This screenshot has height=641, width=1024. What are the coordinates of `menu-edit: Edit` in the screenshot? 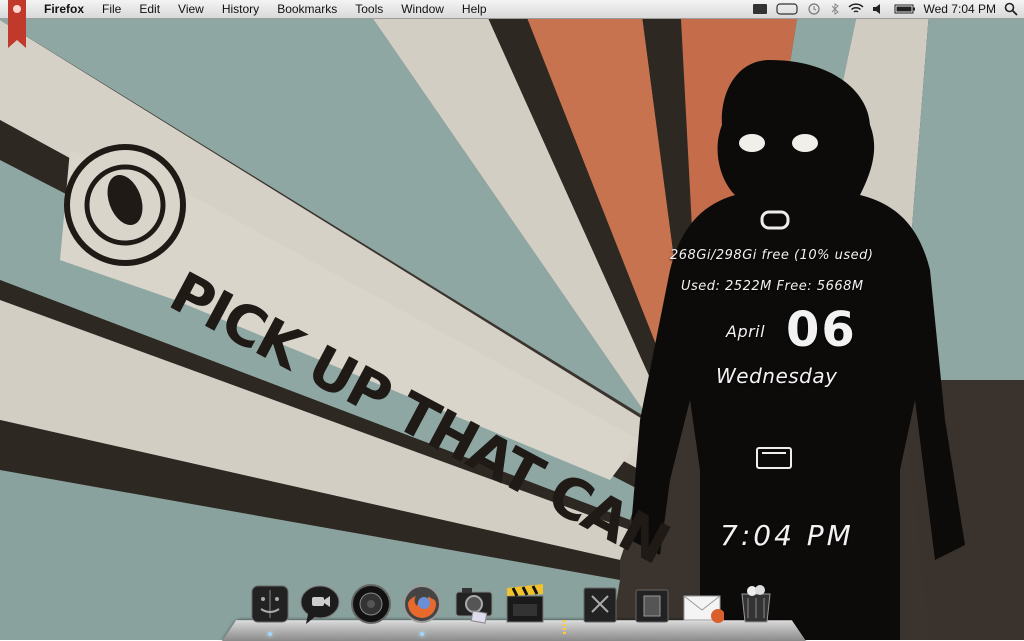 It's located at (149, 9).